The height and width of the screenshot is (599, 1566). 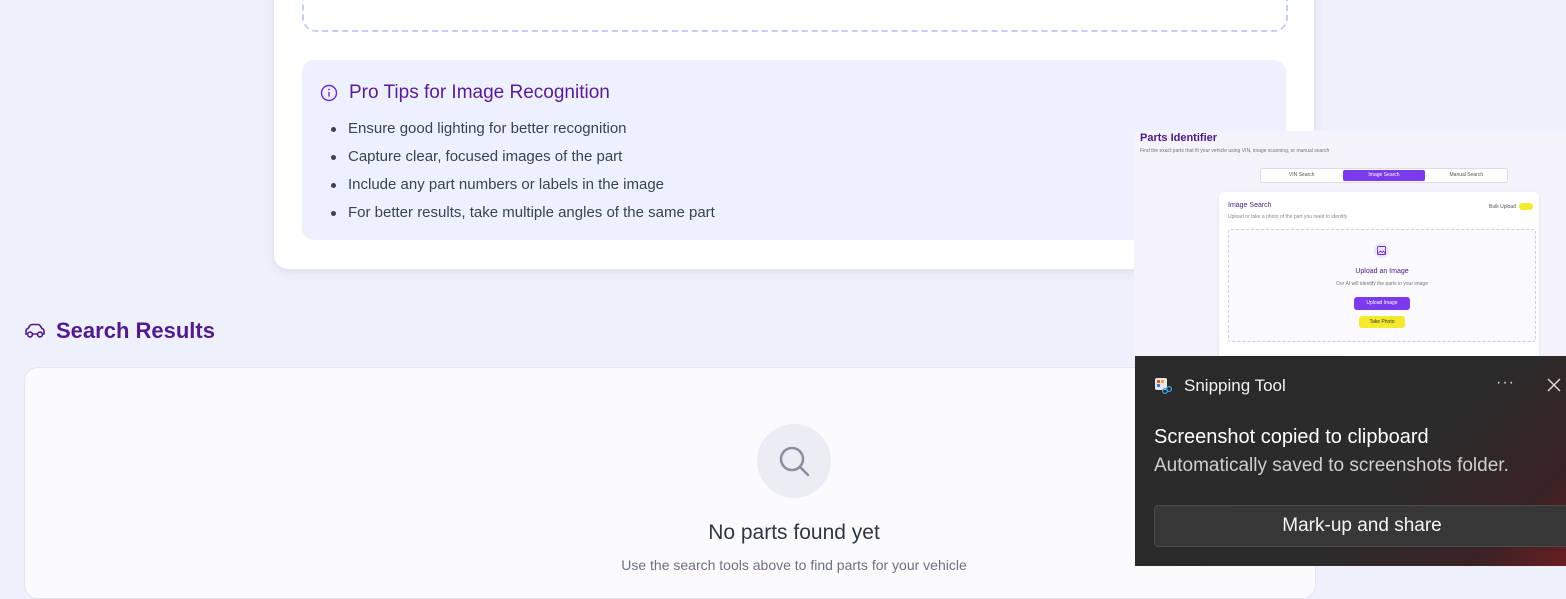 I want to click on preview-upload-title: Upload an Image, so click(x=1382, y=271).